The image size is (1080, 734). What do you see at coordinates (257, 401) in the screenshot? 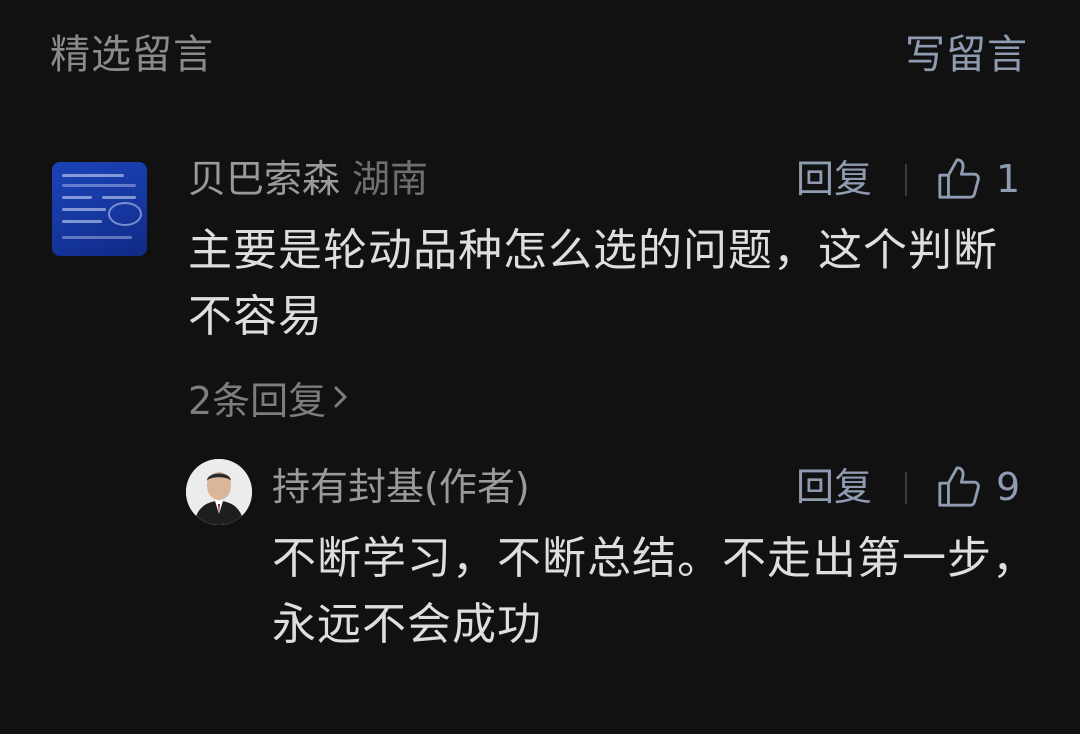
I see `view-replies-label: 2条回复` at bounding box center [257, 401].